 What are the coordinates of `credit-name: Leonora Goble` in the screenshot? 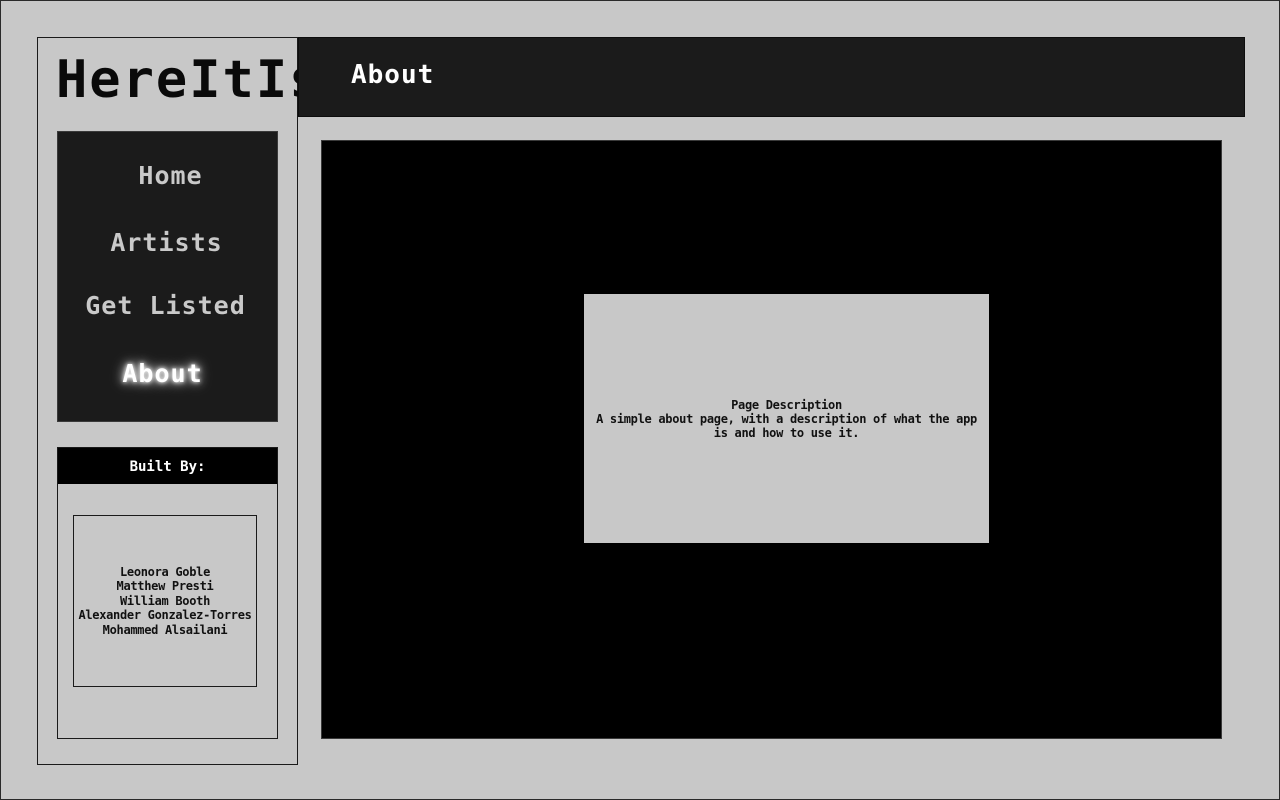 It's located at (165, 571).